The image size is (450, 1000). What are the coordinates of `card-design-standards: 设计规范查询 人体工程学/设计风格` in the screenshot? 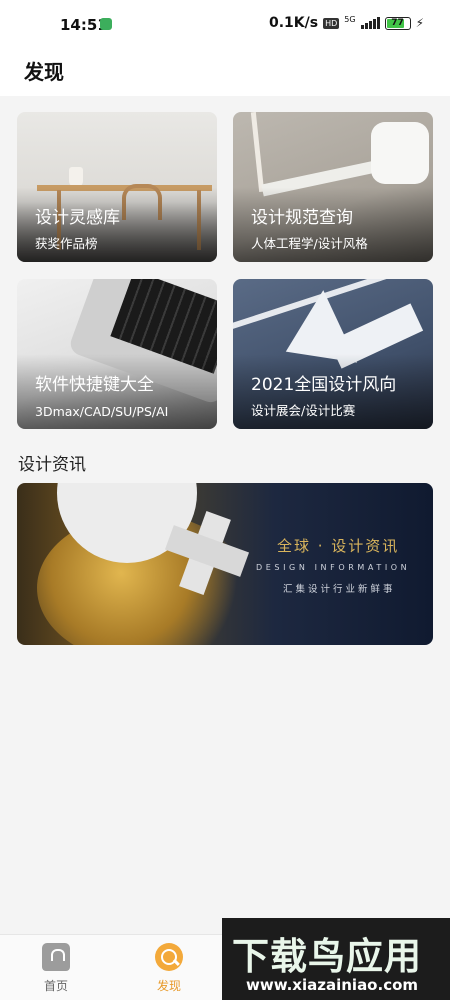 It's located at (333, 187).